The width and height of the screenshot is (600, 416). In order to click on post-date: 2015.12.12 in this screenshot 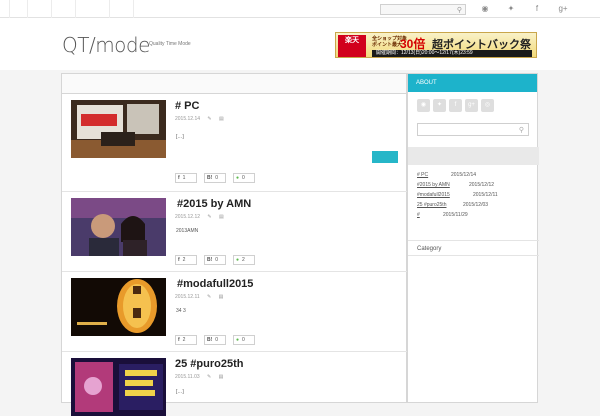, I will do `click(188, 217)`.